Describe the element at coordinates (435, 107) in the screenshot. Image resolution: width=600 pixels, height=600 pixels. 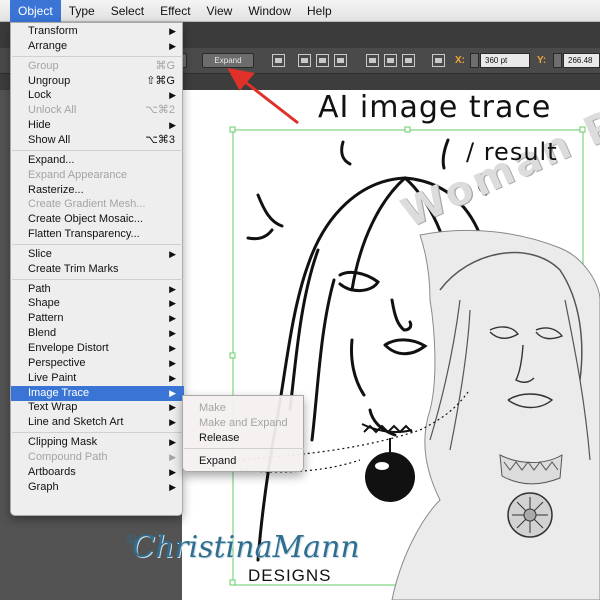
I see `annotation-title: AI image trace` at that location.